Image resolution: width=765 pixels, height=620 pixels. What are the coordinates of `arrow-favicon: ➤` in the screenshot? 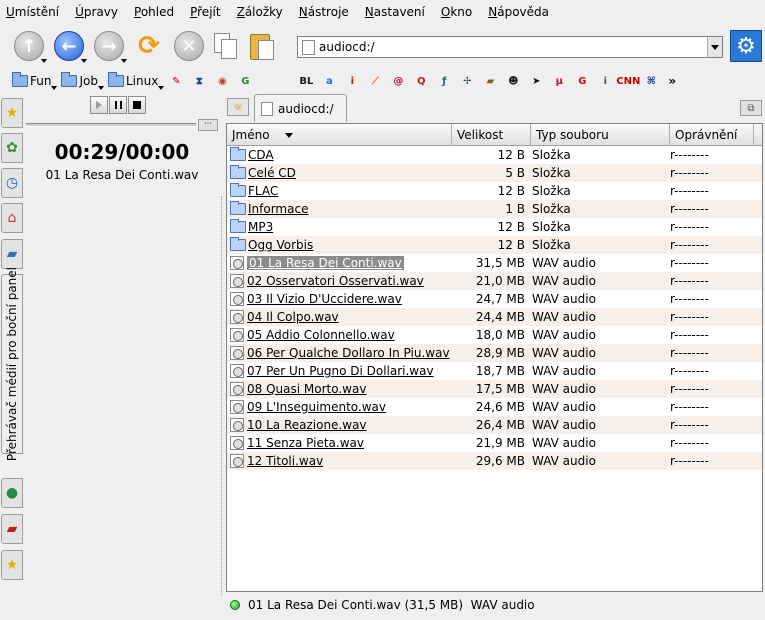 It's located at (536, 81).